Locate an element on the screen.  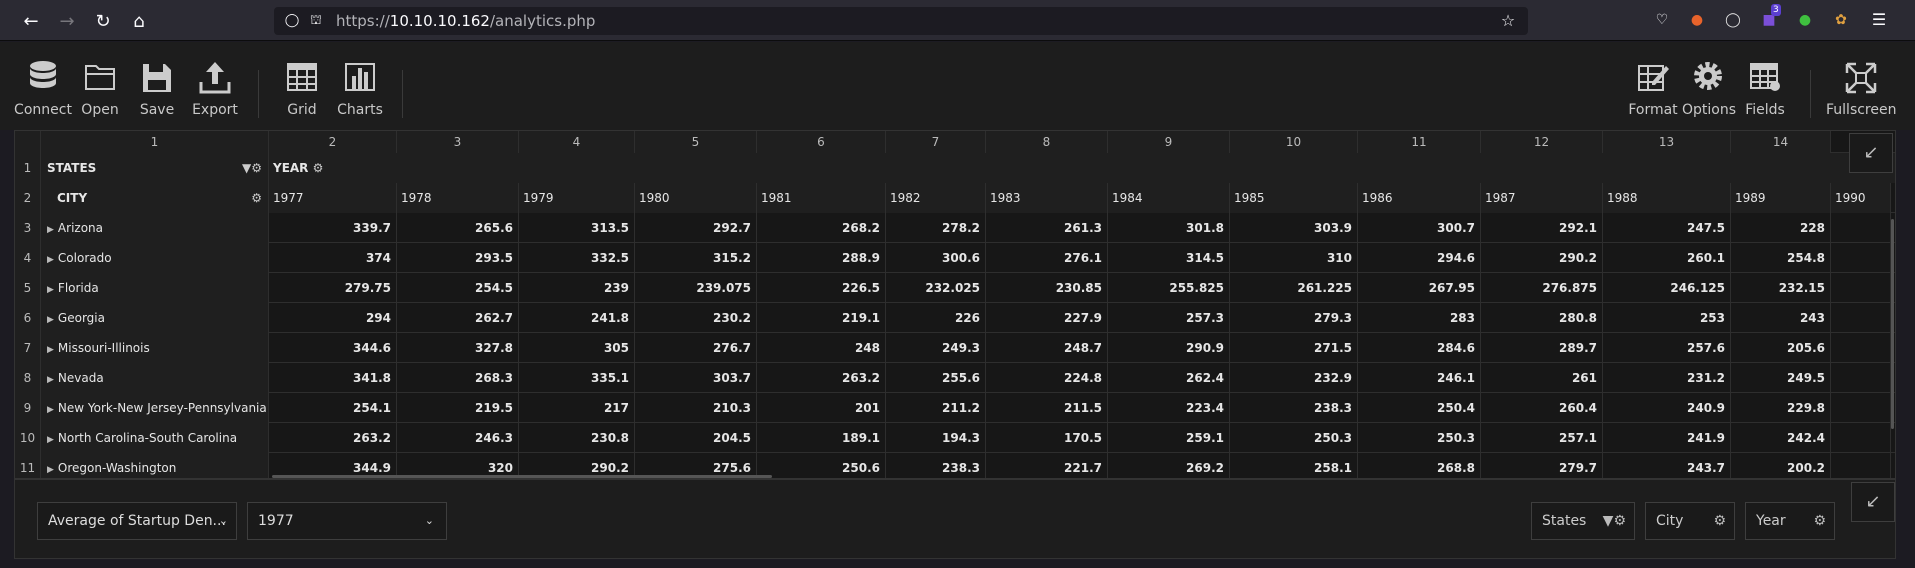
value-cell: 189.1 is located at coordinates (821, 438).